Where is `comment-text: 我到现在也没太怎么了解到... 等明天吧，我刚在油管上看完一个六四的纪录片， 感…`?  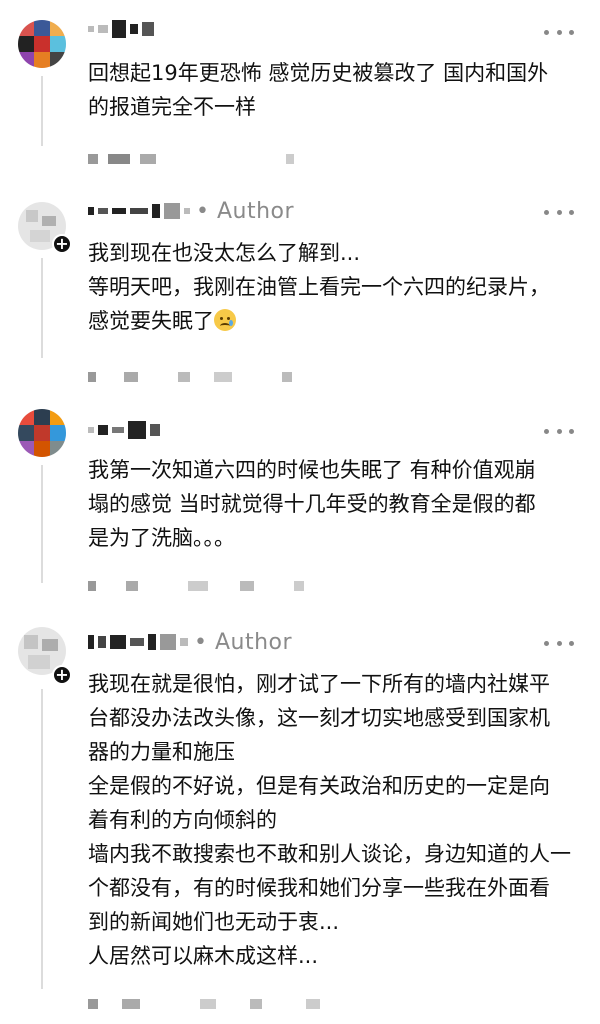 comment-text: 我到现在也没太怎么了解到... 等明天吧，我刚在油管上看完一个六四的纪录片， 感… is located at coordinates (338, 287).